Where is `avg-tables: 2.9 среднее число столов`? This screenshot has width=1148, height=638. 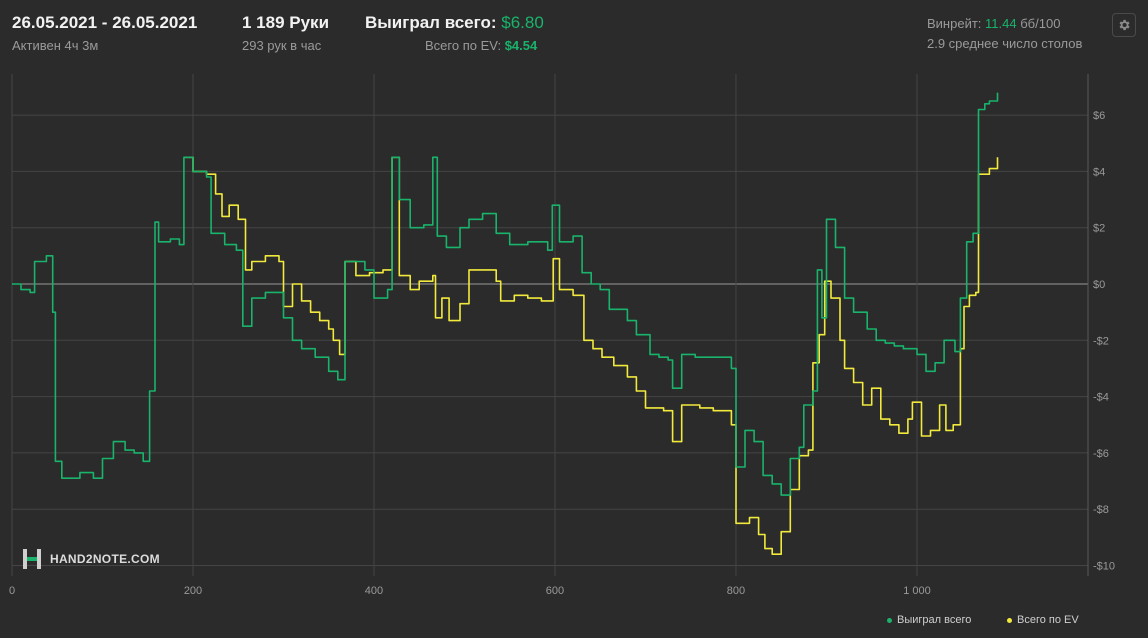 avg-tables: 2.9 среднее число столов is located at coordinates (1005, 43).